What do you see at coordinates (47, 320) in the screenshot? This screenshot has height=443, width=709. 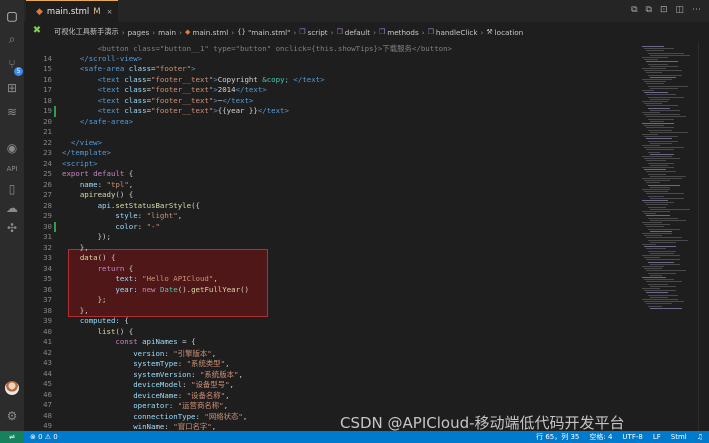 I see `line-number: 39` at bounding box center [47, 320].